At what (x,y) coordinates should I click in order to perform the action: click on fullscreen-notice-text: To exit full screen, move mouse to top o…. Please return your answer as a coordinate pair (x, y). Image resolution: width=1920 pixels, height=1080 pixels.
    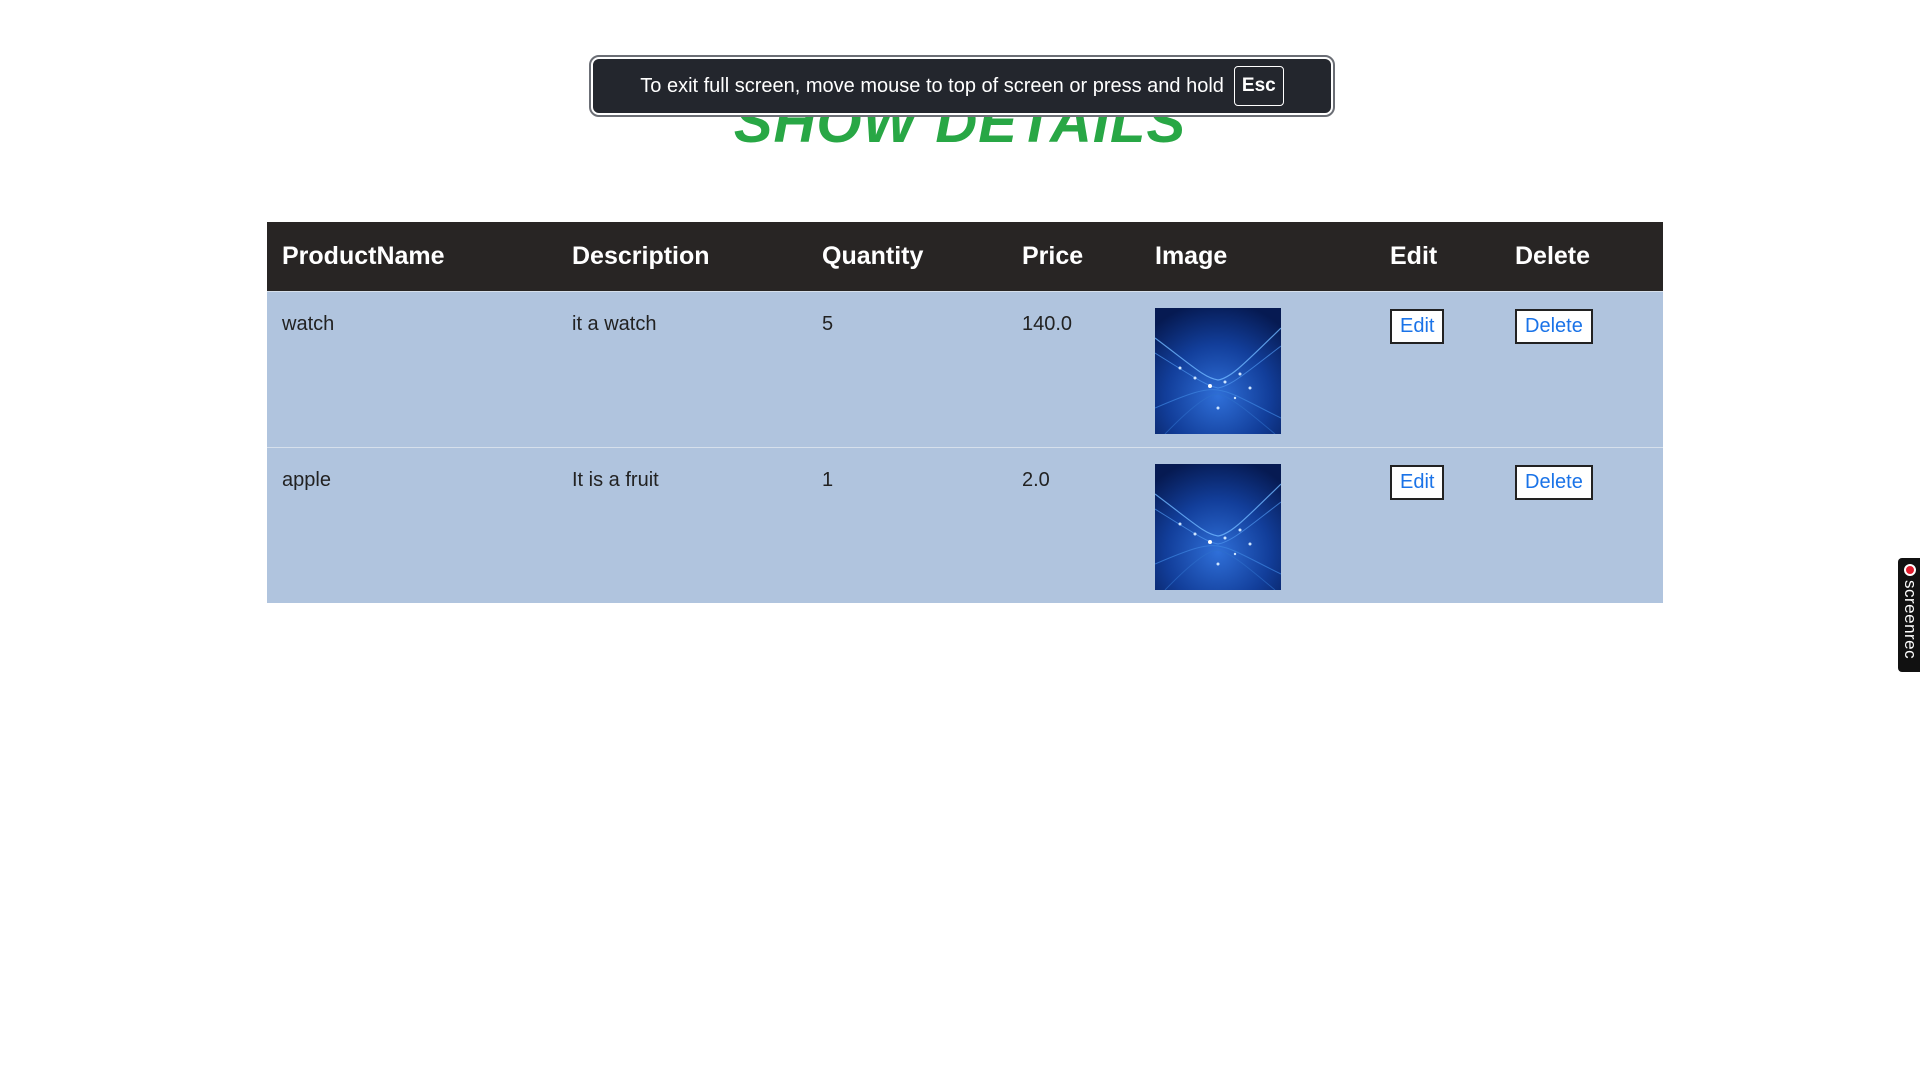
    Looking at the image, I should click on (932, 85).